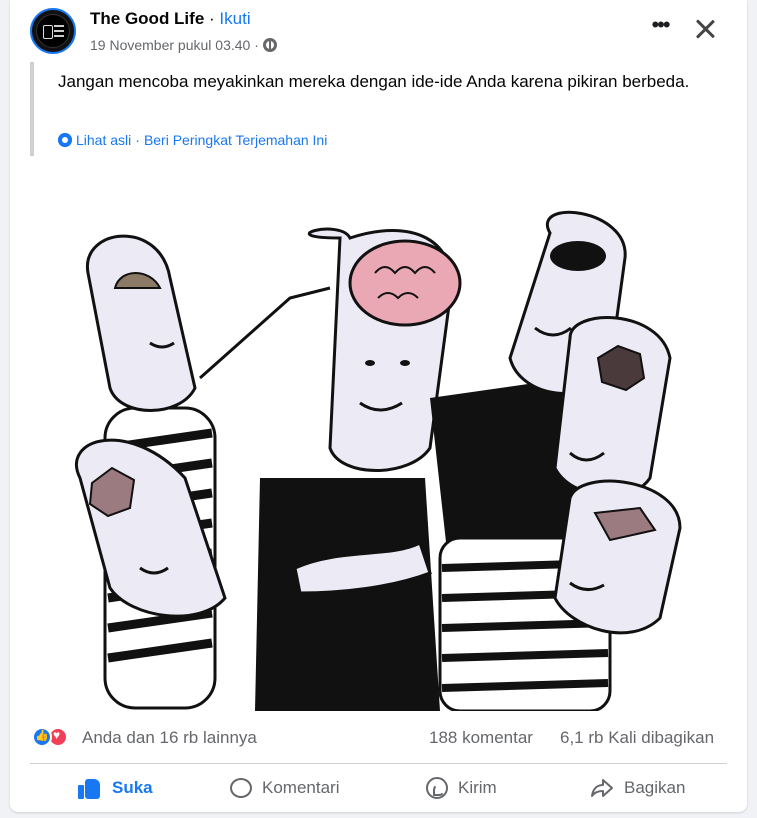 This screenshot has height=818, width=757. What do you see at coordinates (42, 737) in the screenshot?
I see `like-reaction-icon` at bounding box center [42, 737].